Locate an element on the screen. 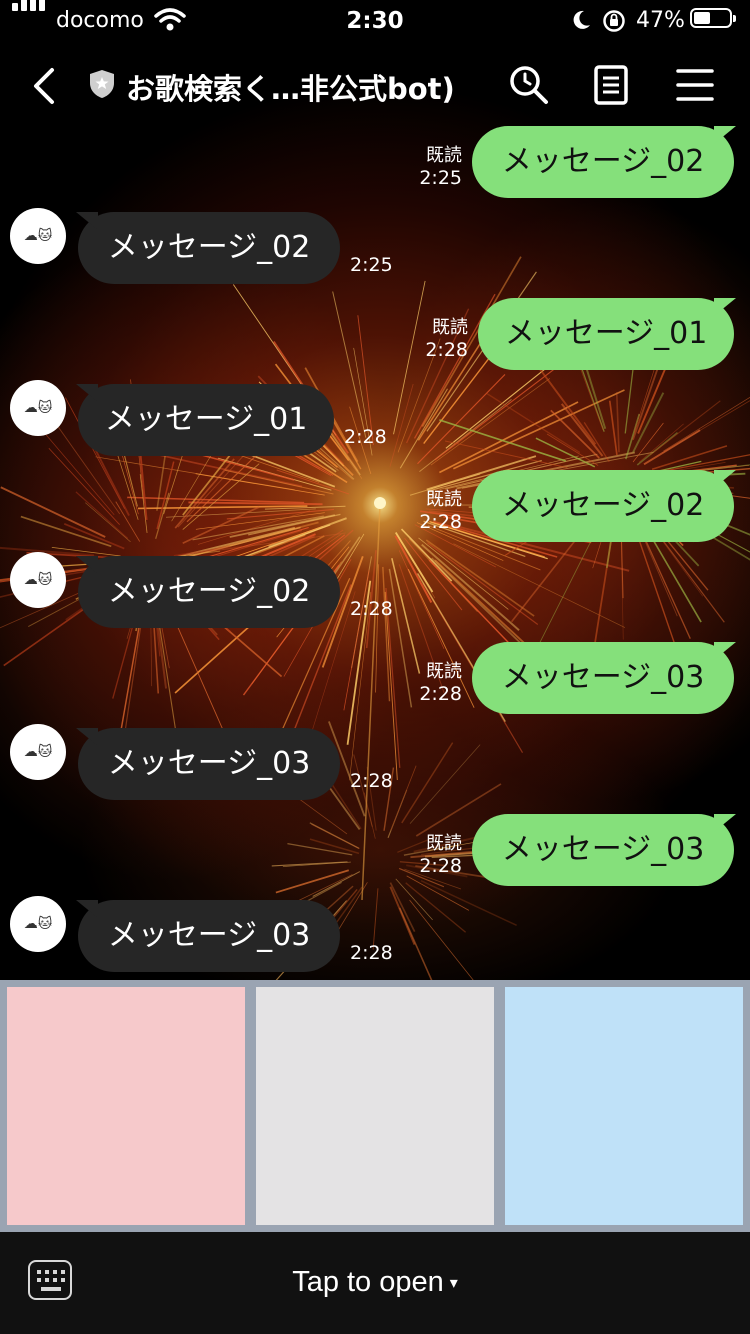 The height and width of the screenshot is (1334, 750). caret-down-icon: ▾ is located at coordinates (453, 1284).